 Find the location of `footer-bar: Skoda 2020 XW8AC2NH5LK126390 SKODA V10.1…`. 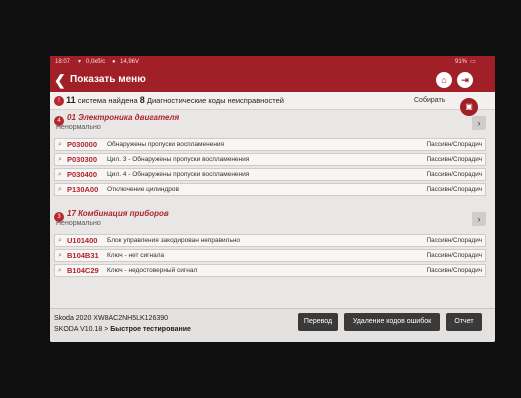

footer-bar: Skoda 2020 XW8AC2NH5LK126390 SKODA V10.1… is located at coordinates (272, 325).